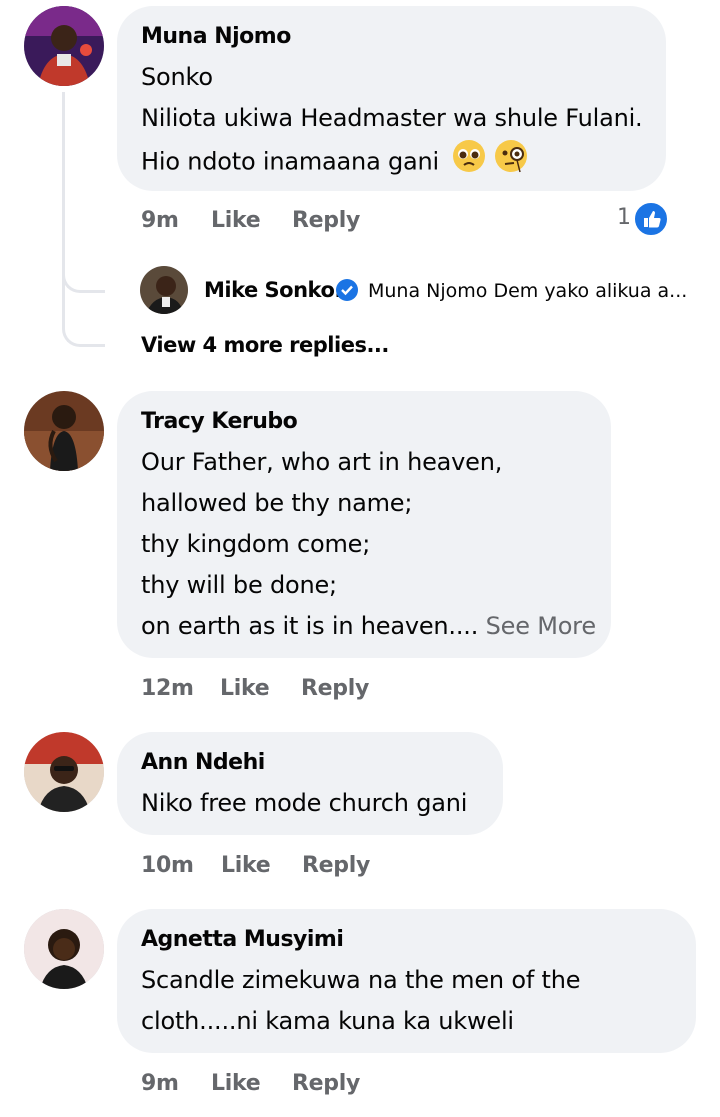 The width and height of the screenshot is (720, 1117). What do you see at coordinates (624, 217) in the screenshot?
I see `reaction-count: 1` at bounding box center [624, 217].